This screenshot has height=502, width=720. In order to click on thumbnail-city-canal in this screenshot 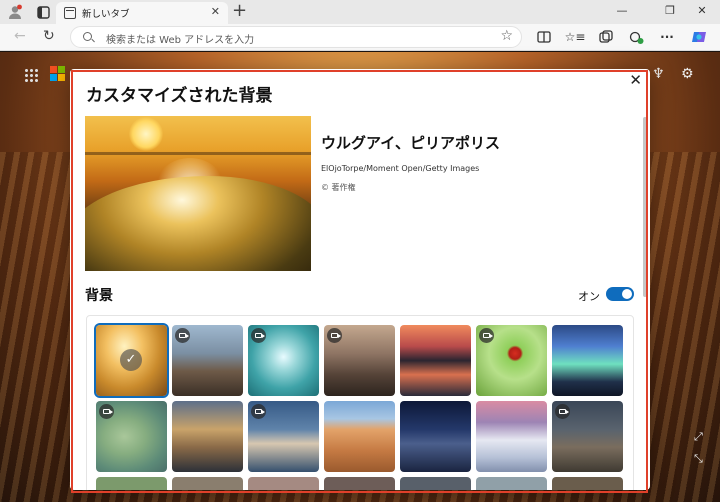, I will do `click(207, 360)`.